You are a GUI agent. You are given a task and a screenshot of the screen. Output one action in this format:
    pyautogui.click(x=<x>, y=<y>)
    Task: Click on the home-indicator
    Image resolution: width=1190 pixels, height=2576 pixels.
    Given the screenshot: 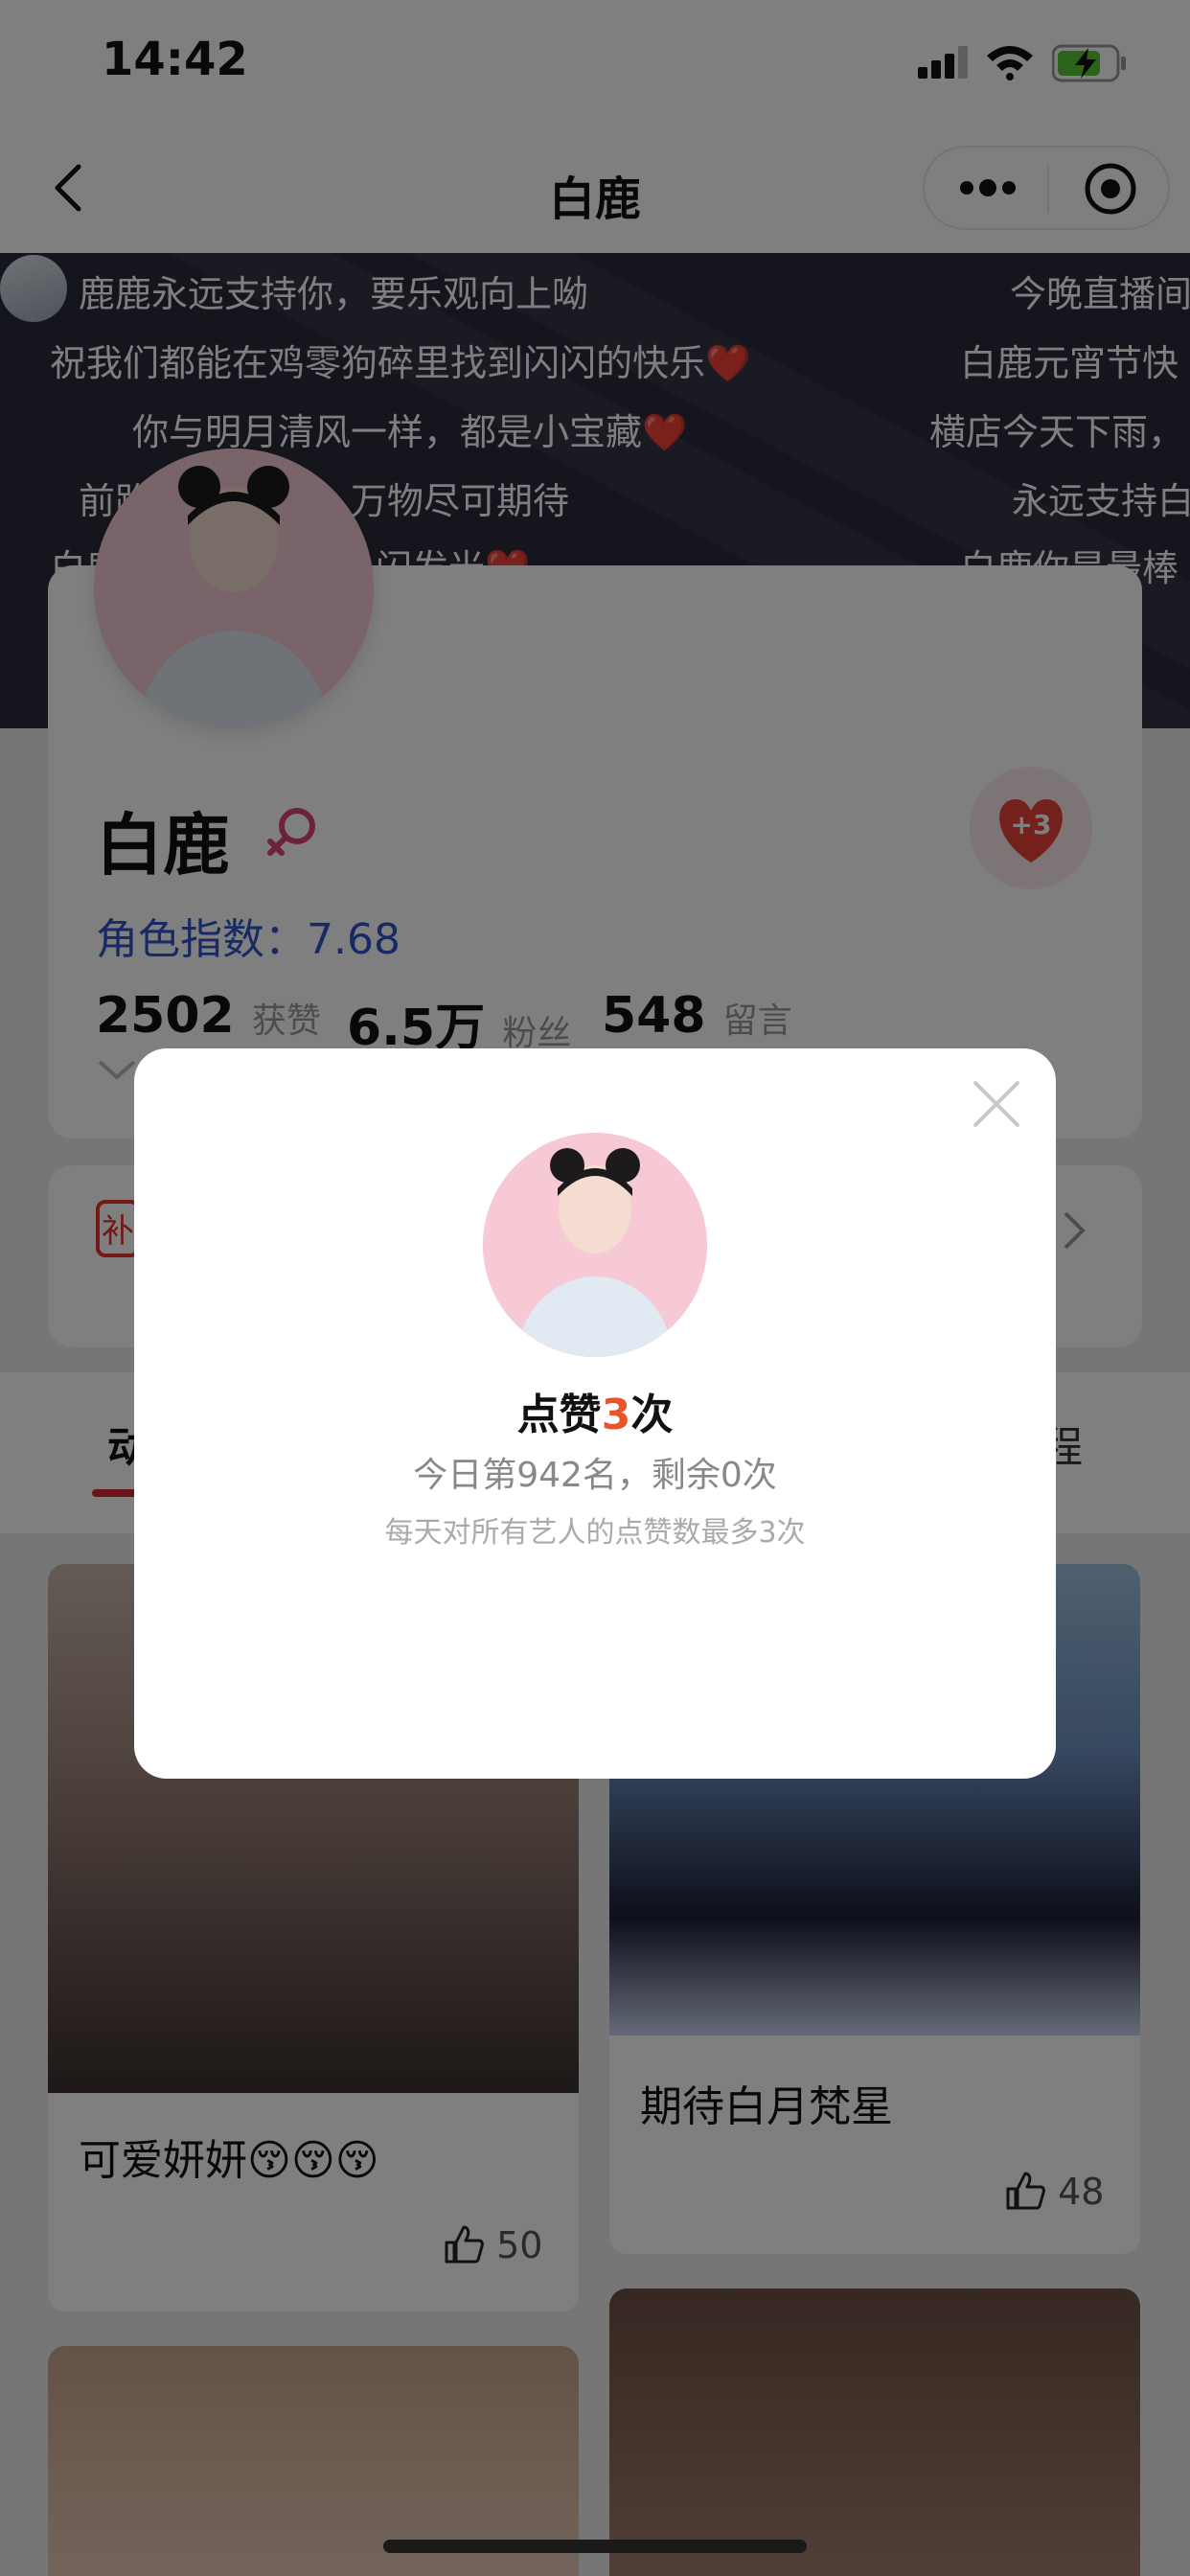 What is the action you would take?
    pyautogui.click(x=595, y=2546)
    